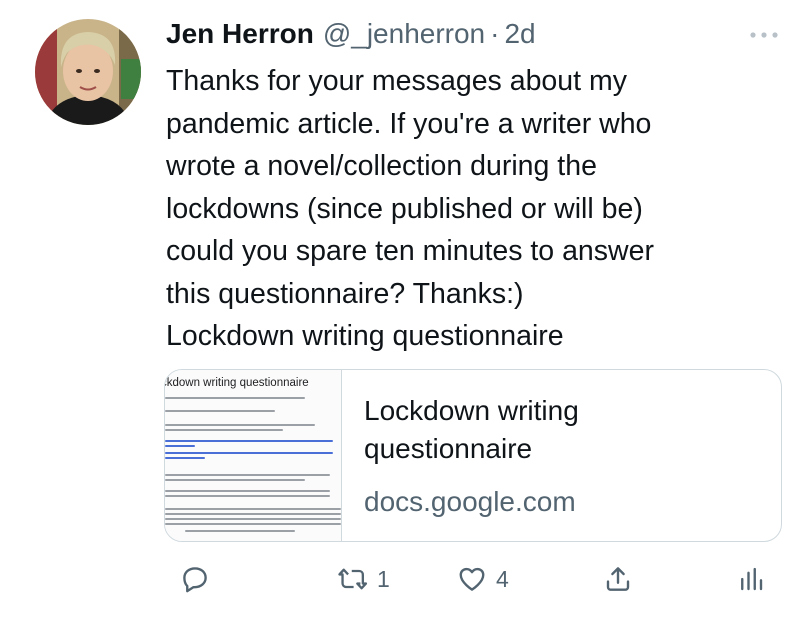  I want to click on card-title: Lockdown writing questionnaire, so click(471, 429).